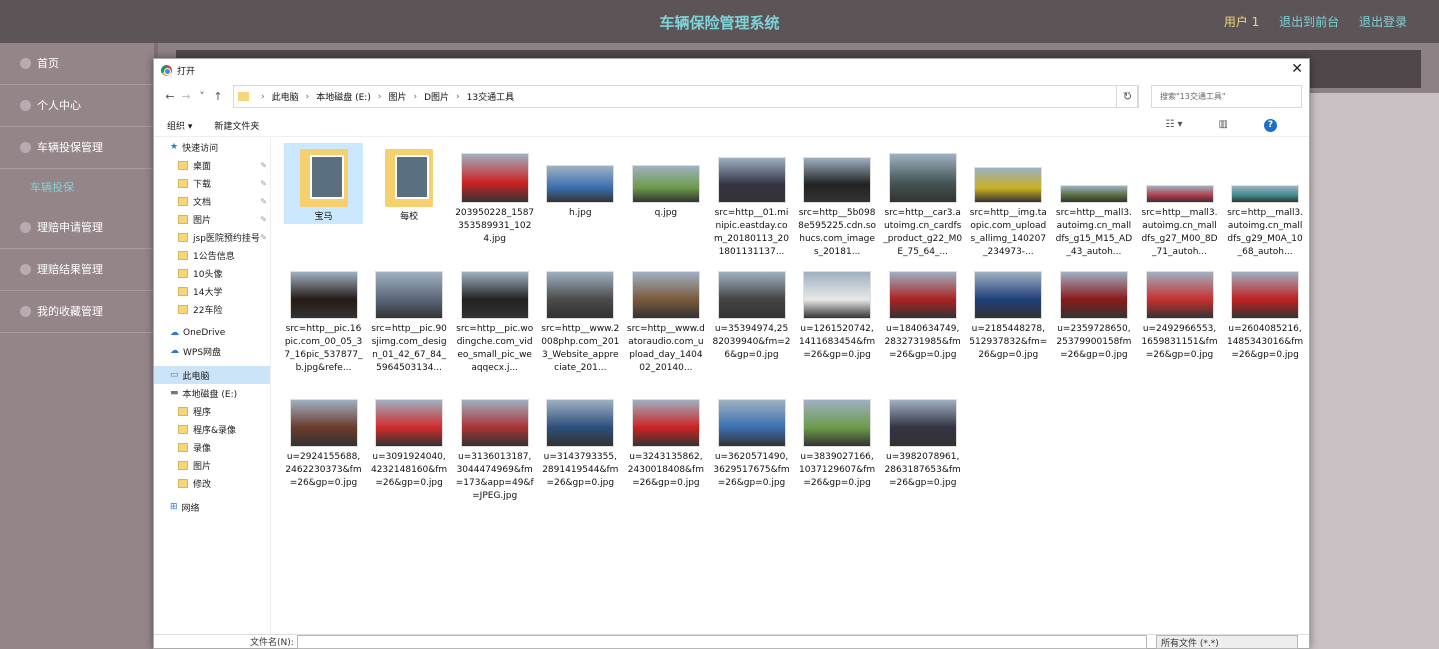 This screenshot has width=1439, height=649. What do you see at coordinates (202, 220) in the screenshot?
I see `tree-item-label: 图片` at bounding box center [202, 220].